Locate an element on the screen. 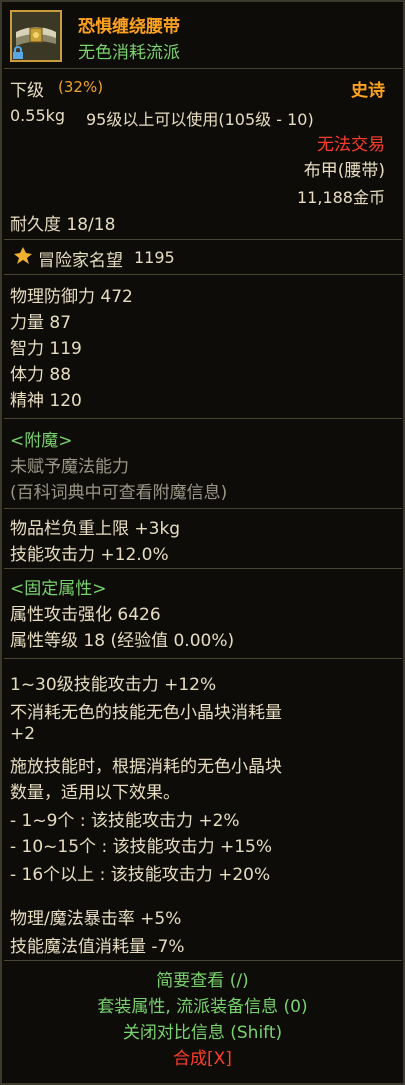 The image size is (405, 1085). item-type: 布甲(腰带) is located at coordinates (344, 171).